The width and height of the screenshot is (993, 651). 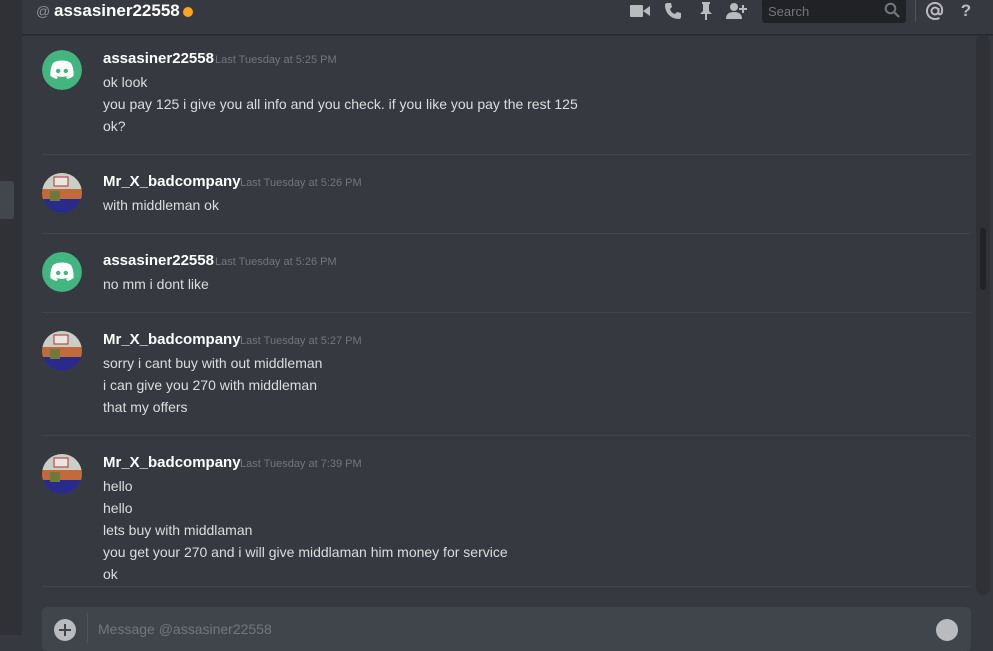 I want to click on message-text: no mm i dont like, so click(x=156, y=284).